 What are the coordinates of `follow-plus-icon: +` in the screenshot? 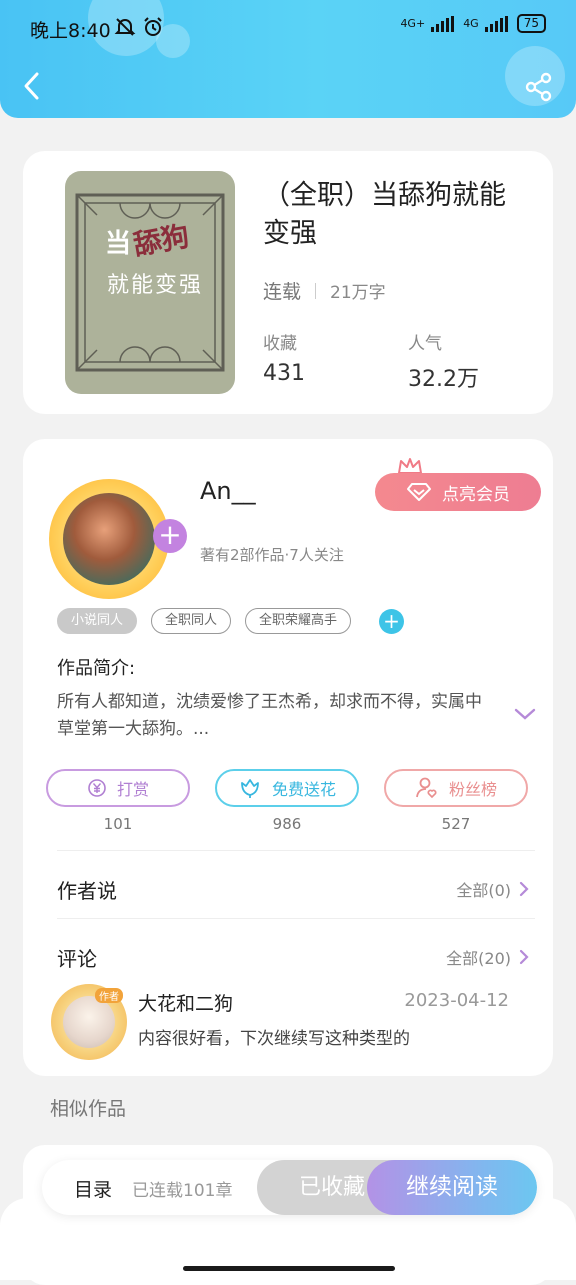 It's located at (170, 536).